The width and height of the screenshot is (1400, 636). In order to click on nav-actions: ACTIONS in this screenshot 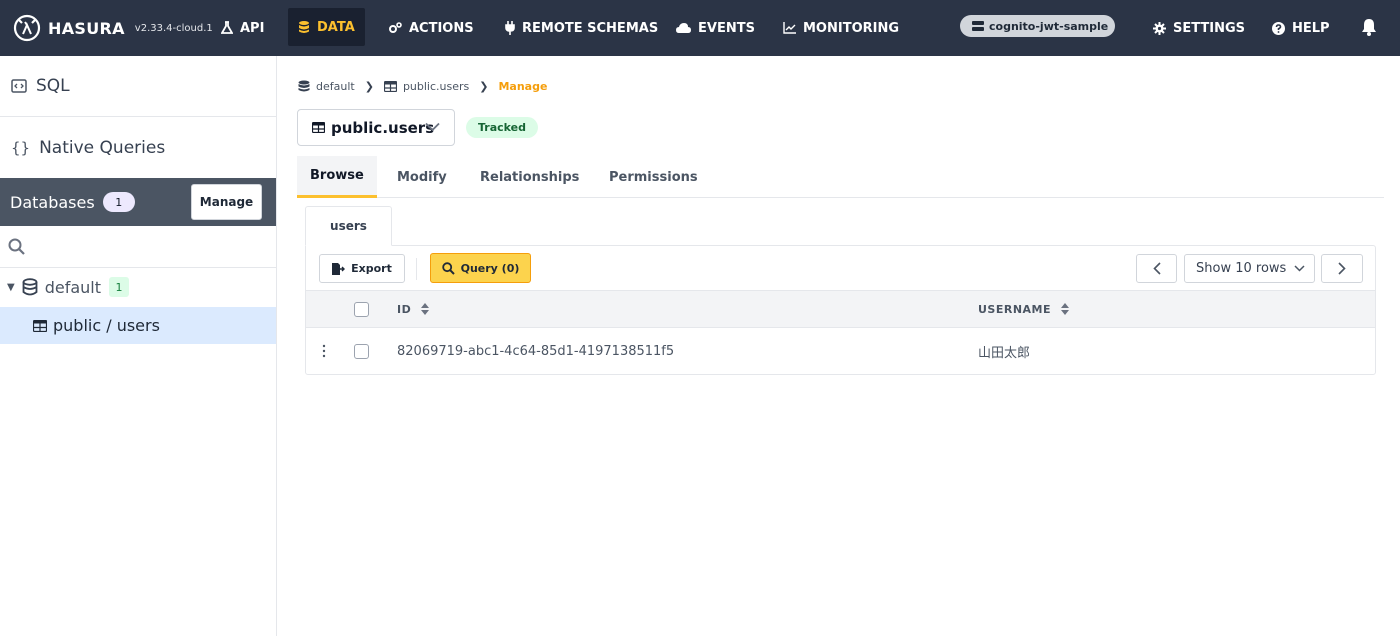, I will do `click(431, 28)`.